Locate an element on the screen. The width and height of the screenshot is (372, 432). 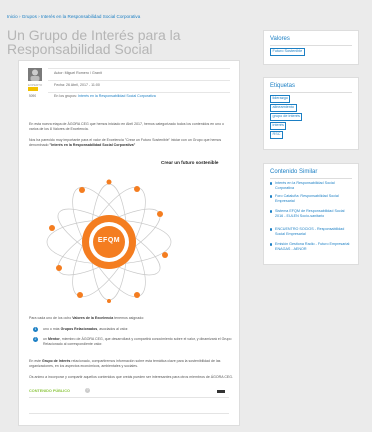
author-line: Autor: Miguel Romero / Granit is located at coordinates (78, 73).